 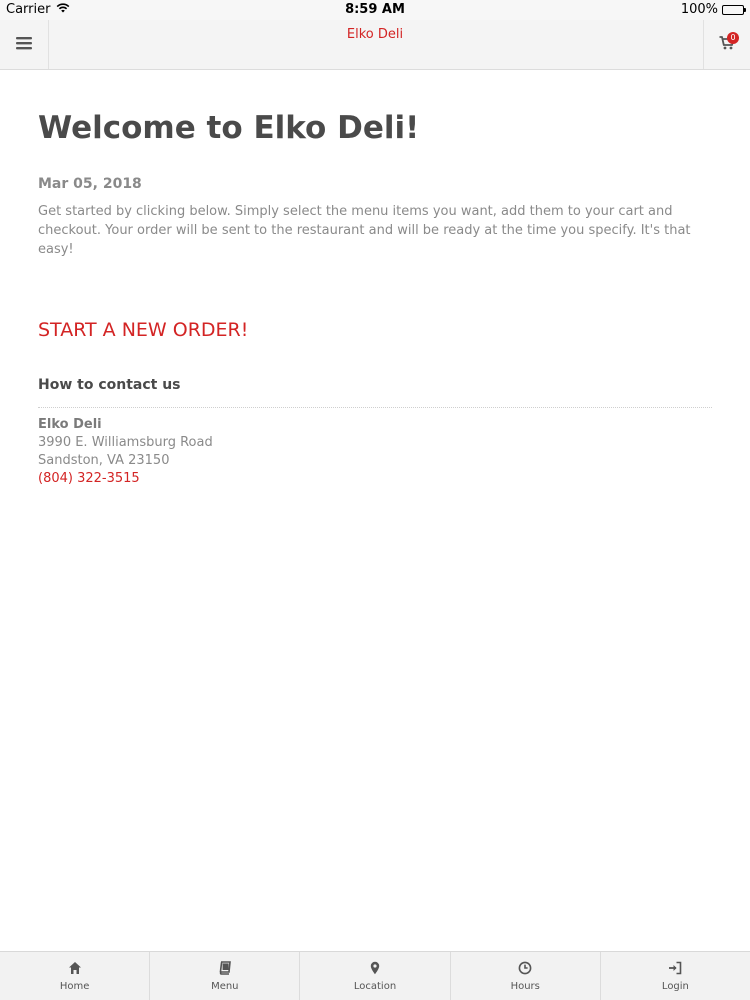 What do you see at coordinates (375, 34) in the screenshot?
I see `header-title: Elko Deli` at bounding box center [375, 34].